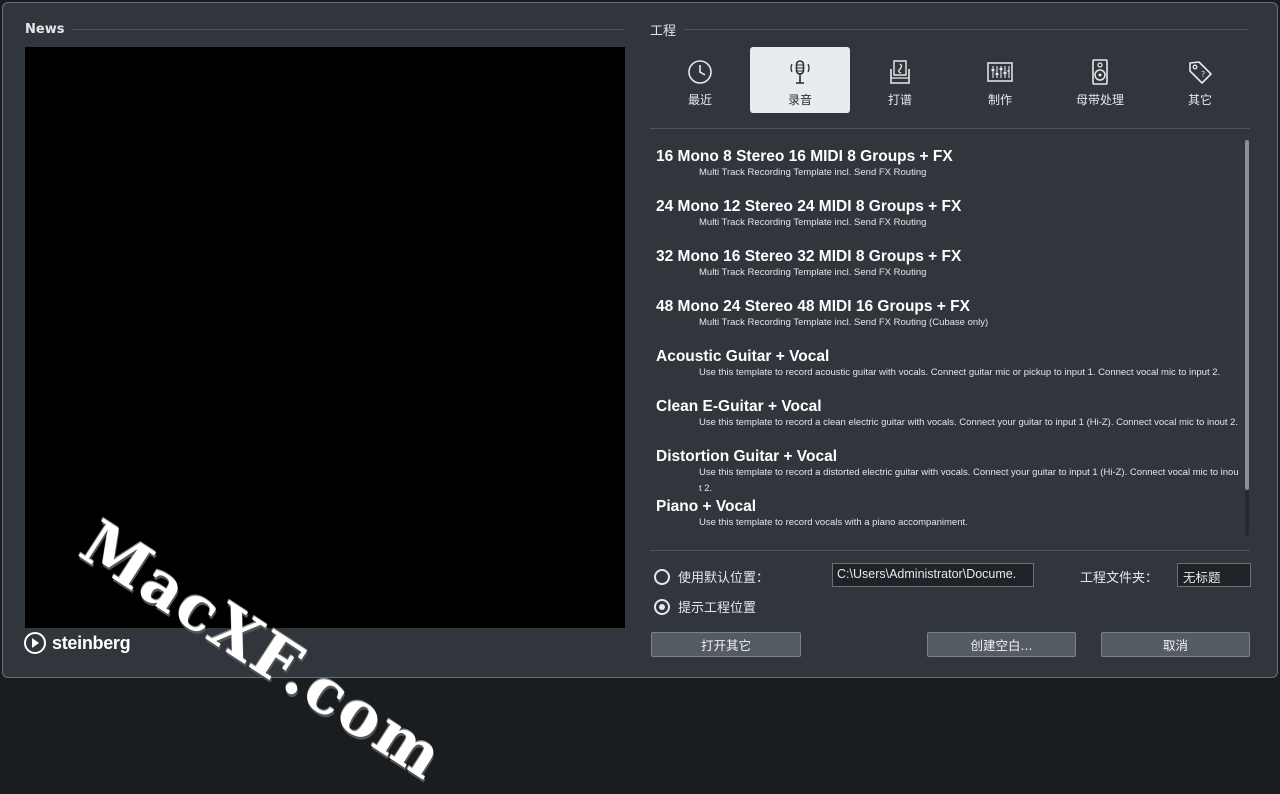  I want to click on open-other-button: 打开其它, so click(726, 644).